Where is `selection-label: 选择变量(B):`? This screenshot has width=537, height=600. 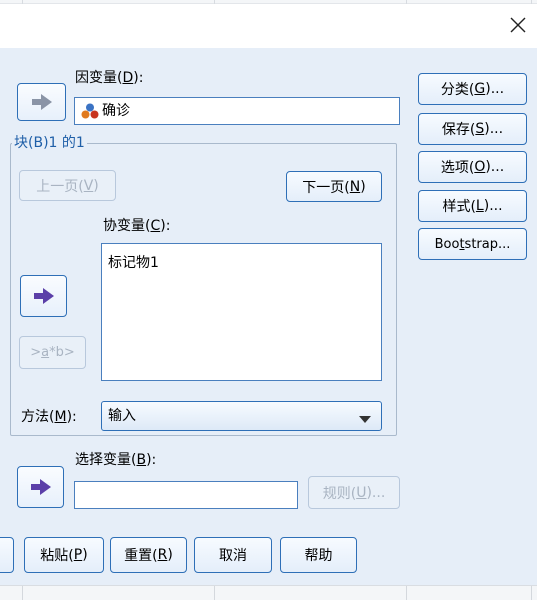
selection-label: 选择变量(B): is located at coordinates (116, 460).